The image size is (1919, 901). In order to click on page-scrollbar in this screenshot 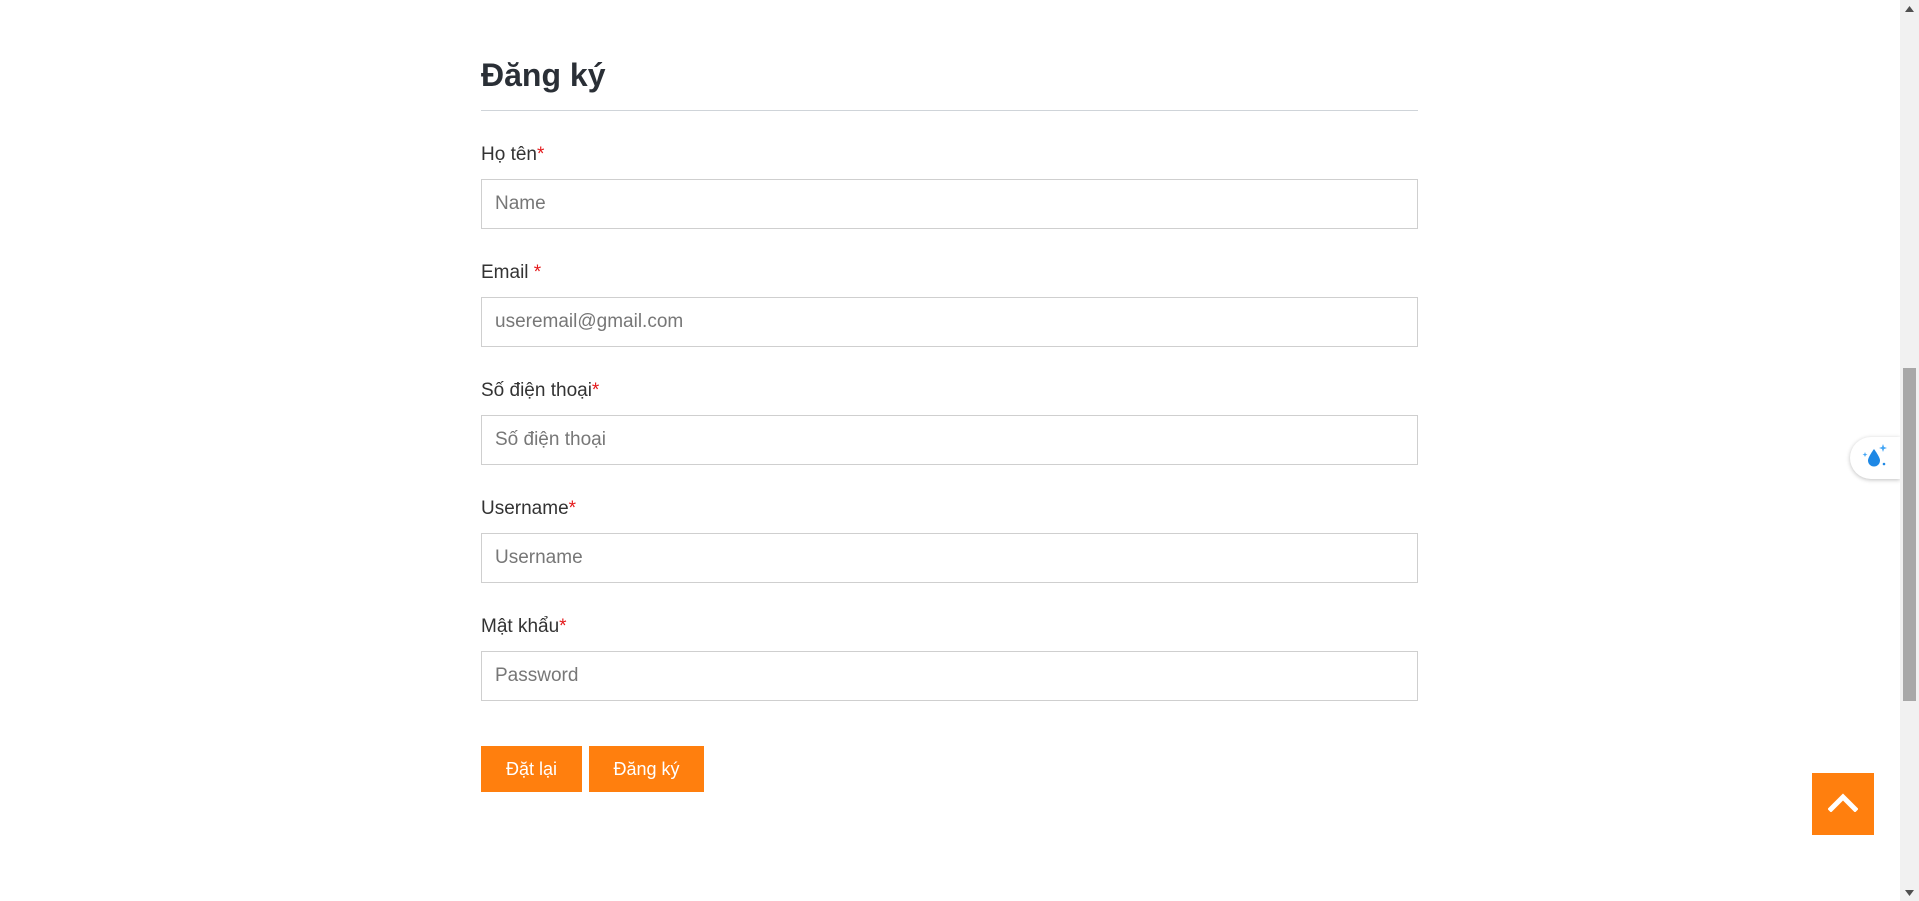, I will do `click(1909, 450)`.